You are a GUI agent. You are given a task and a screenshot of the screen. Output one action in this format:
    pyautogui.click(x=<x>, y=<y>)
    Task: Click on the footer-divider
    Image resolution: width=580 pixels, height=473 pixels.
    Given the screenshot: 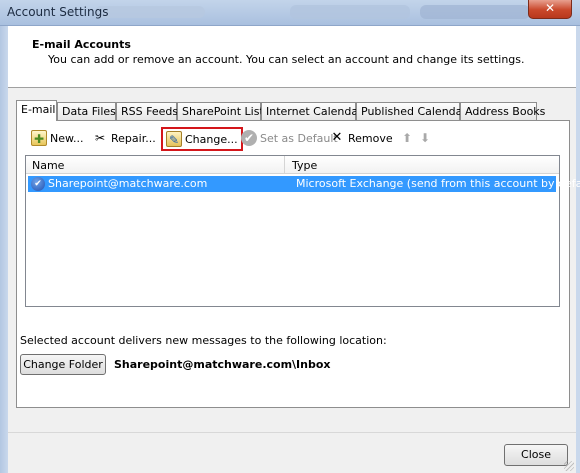 What is the action you would take?
    pyautogui.click(x=292, y=432)
    